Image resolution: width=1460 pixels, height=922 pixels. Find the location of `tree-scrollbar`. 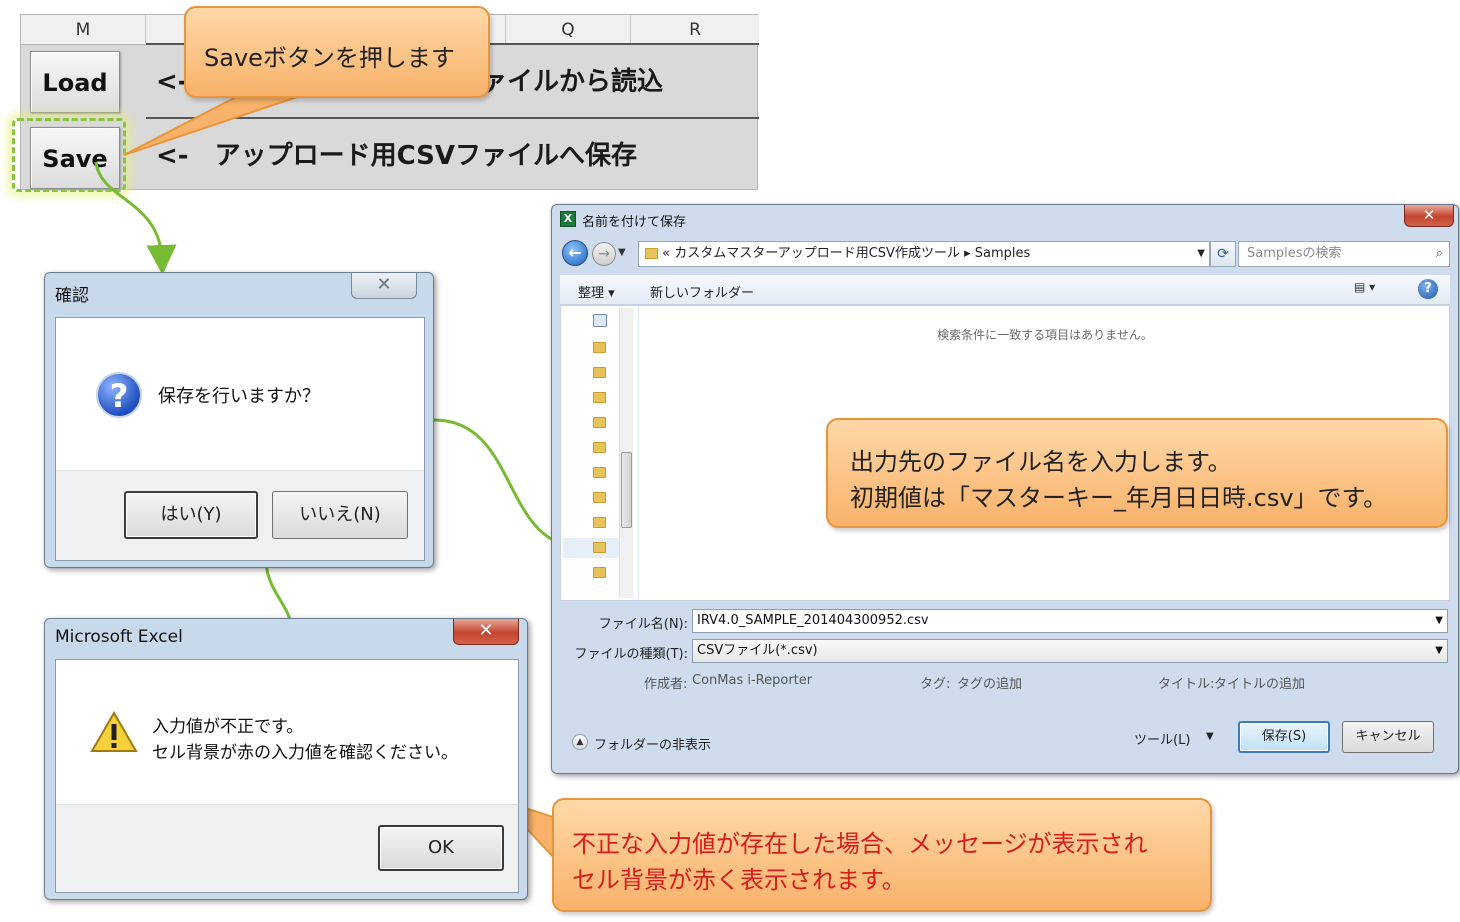

tree-scrollbar is located at coordinates (626, 453).